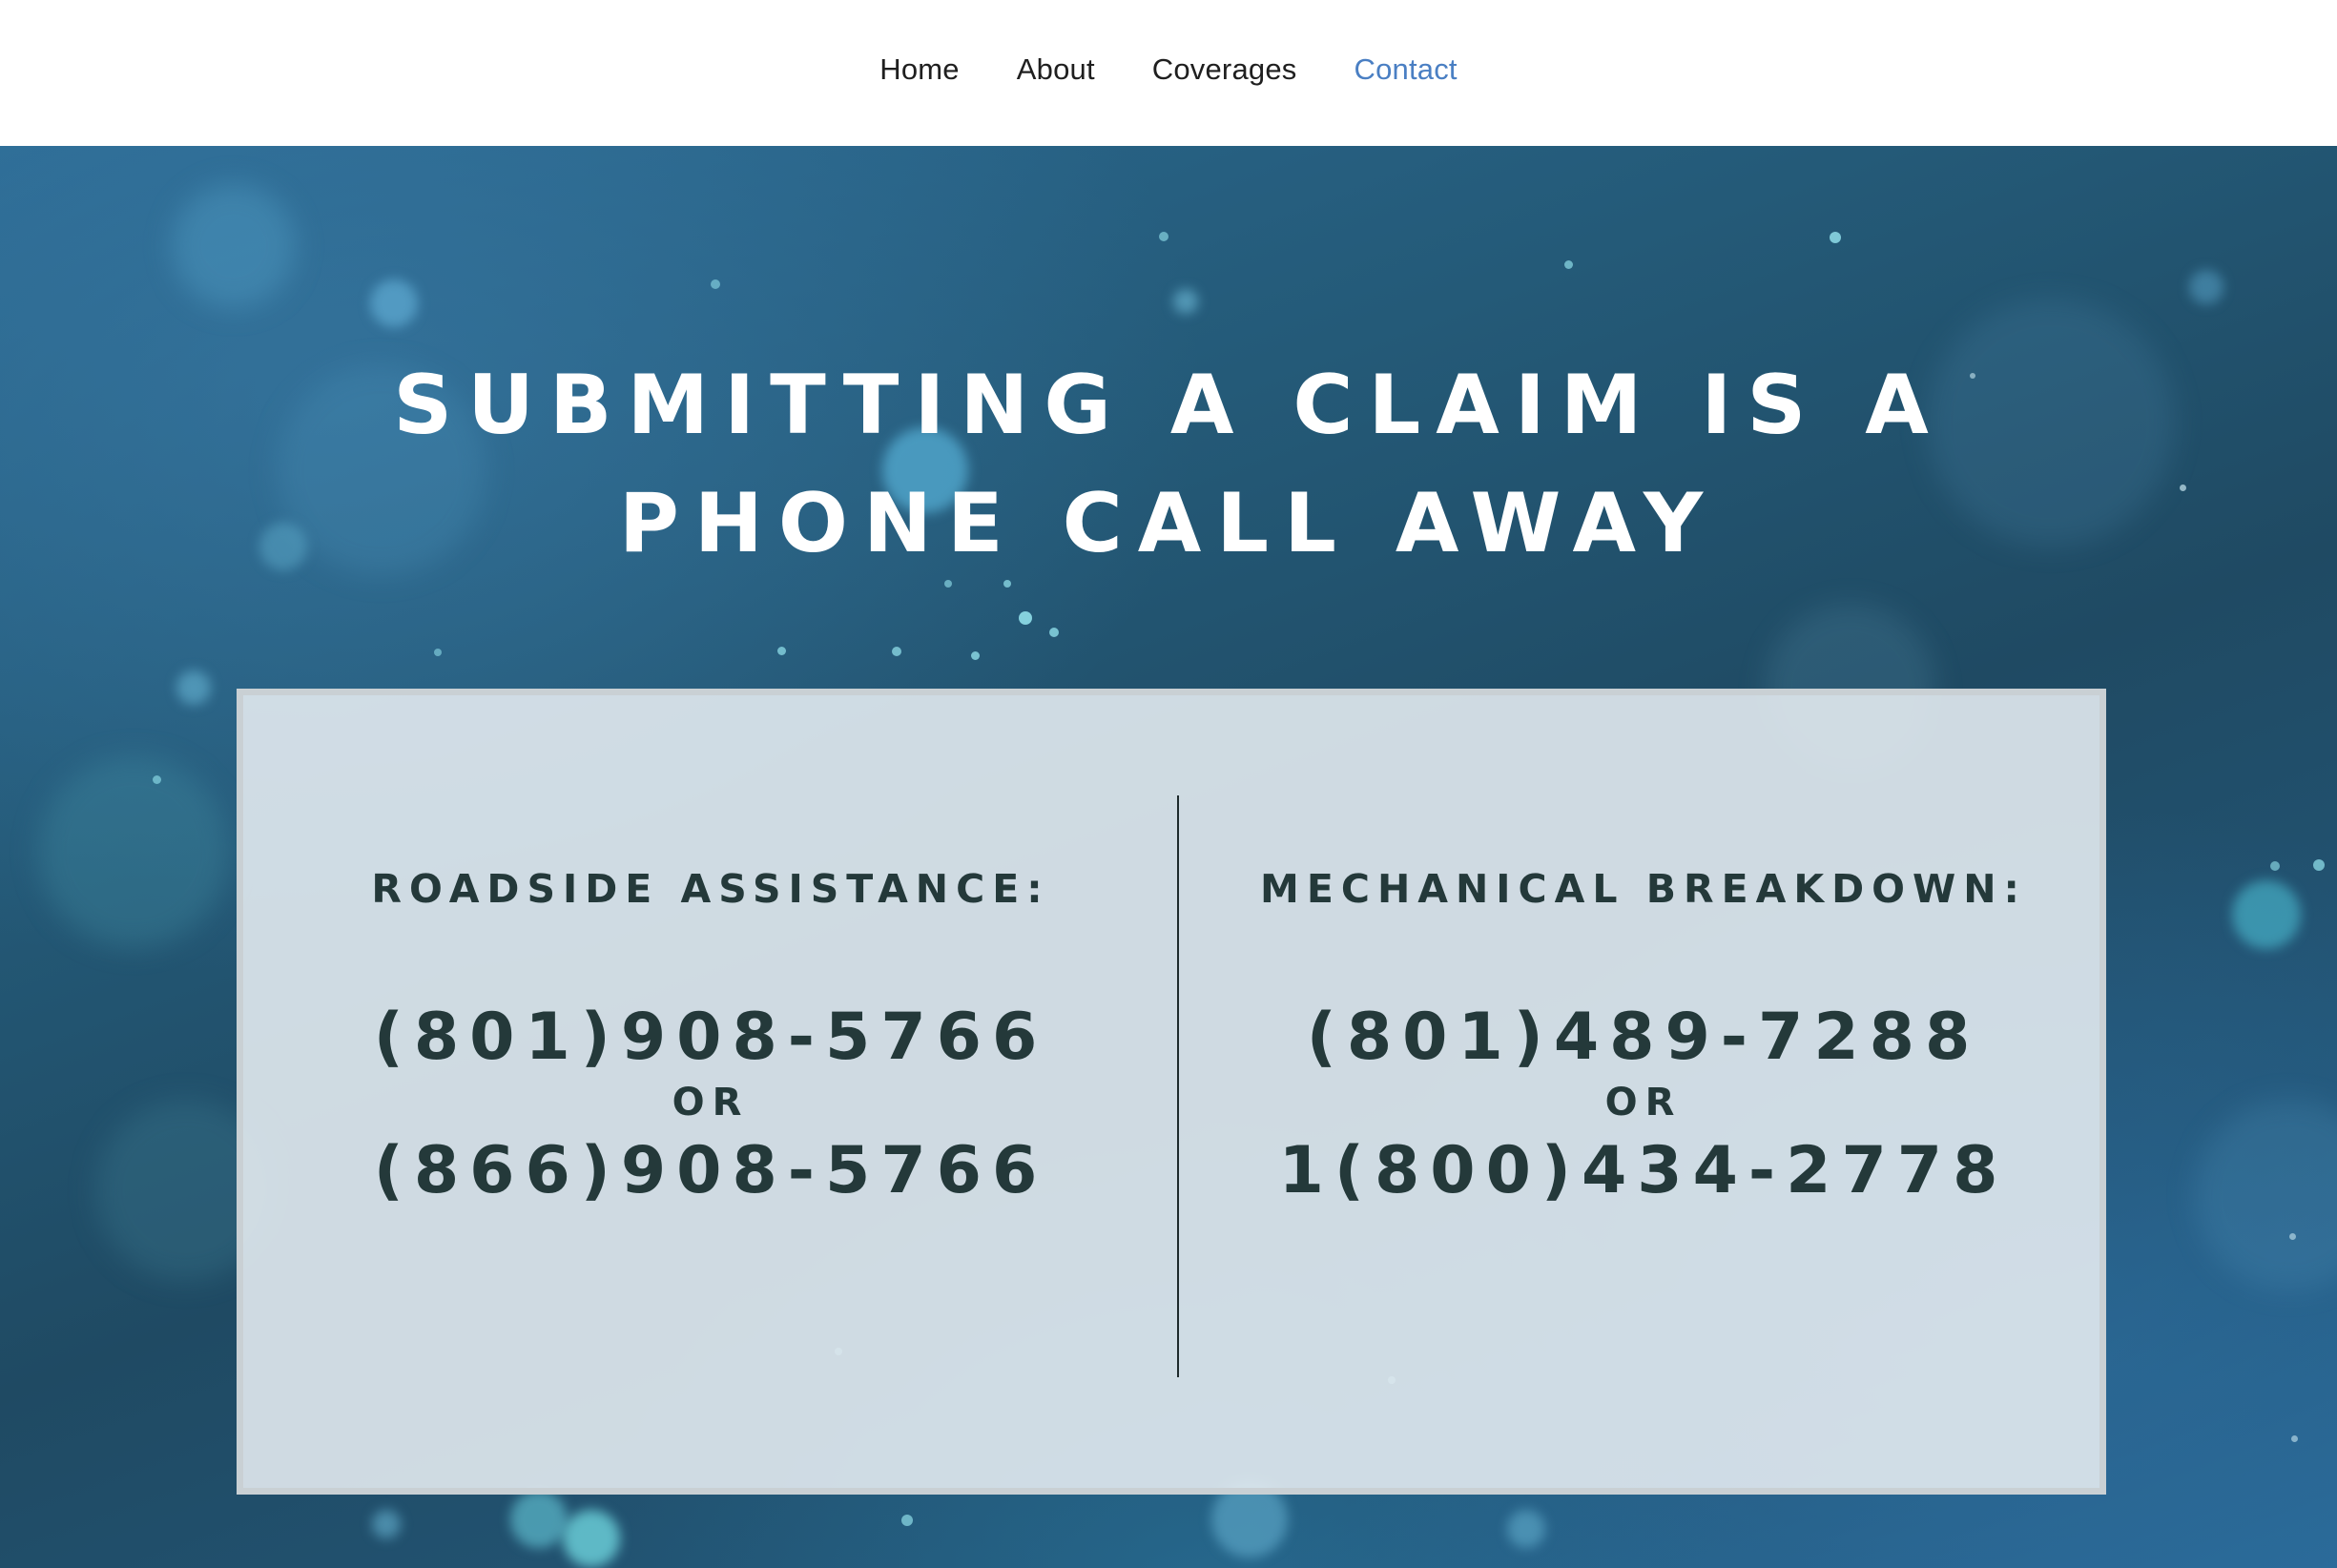  I want to click on roadside-assistance-heading: ROADSIDE ASSISTANCE:, so click(710, 889).